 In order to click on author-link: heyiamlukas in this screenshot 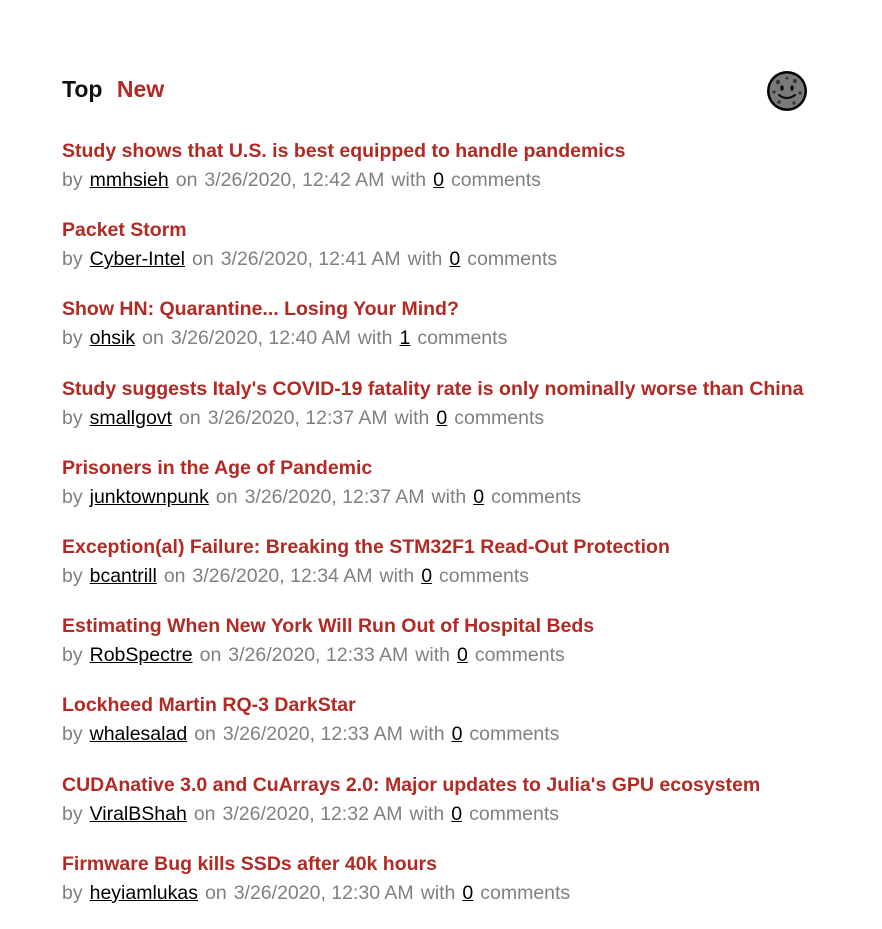, I will do `click(144, 893)`.